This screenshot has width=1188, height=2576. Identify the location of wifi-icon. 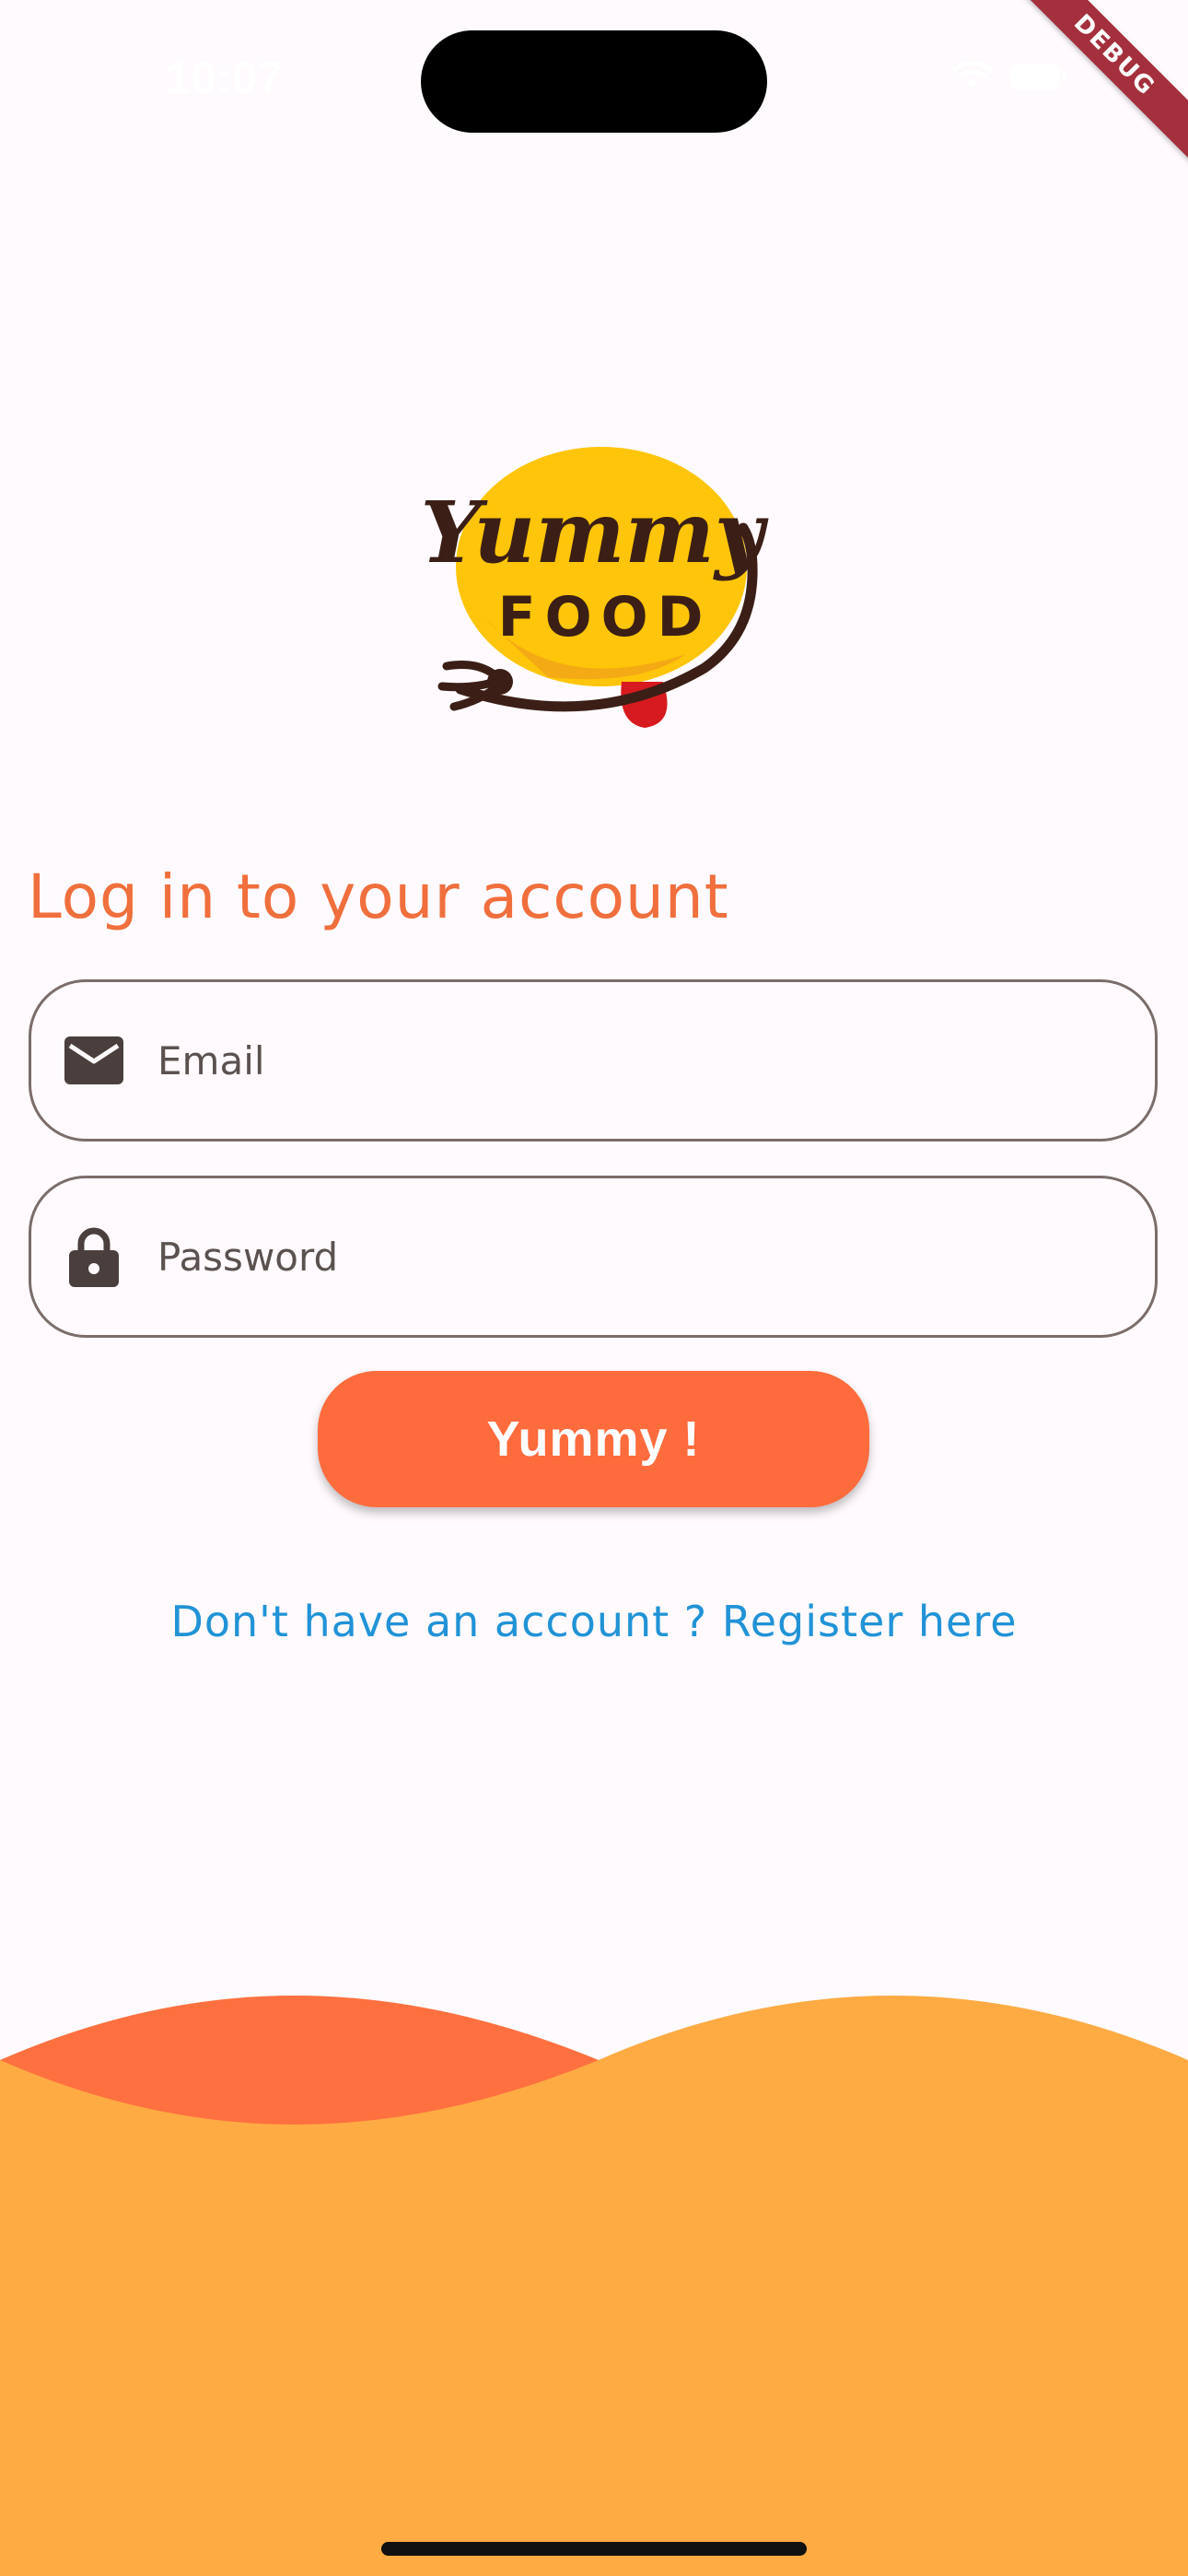
(973, 74).